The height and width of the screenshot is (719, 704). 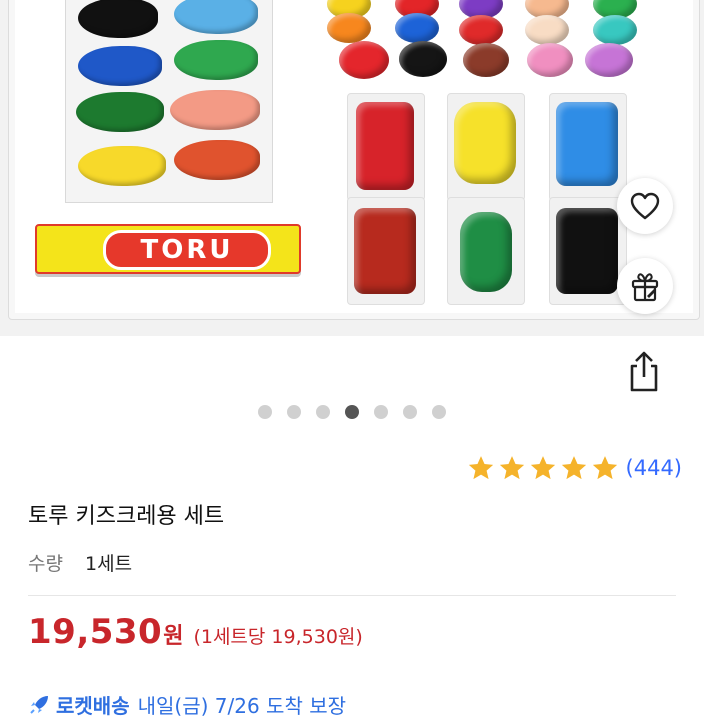 What do you see at coordinates (95, 632) in the screenshot?
I see `price-amount: 19,530` at bounding box center [95, 632].